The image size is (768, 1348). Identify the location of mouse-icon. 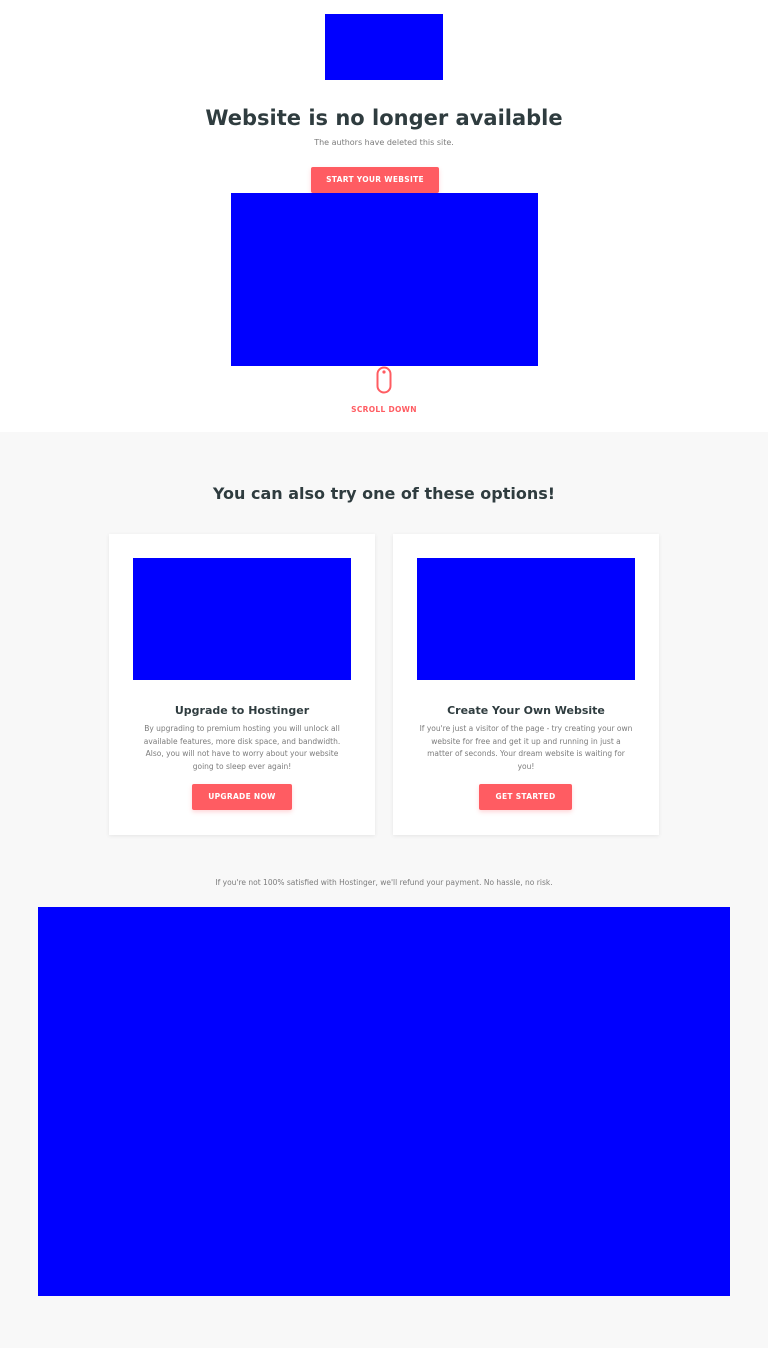
(384, 380).